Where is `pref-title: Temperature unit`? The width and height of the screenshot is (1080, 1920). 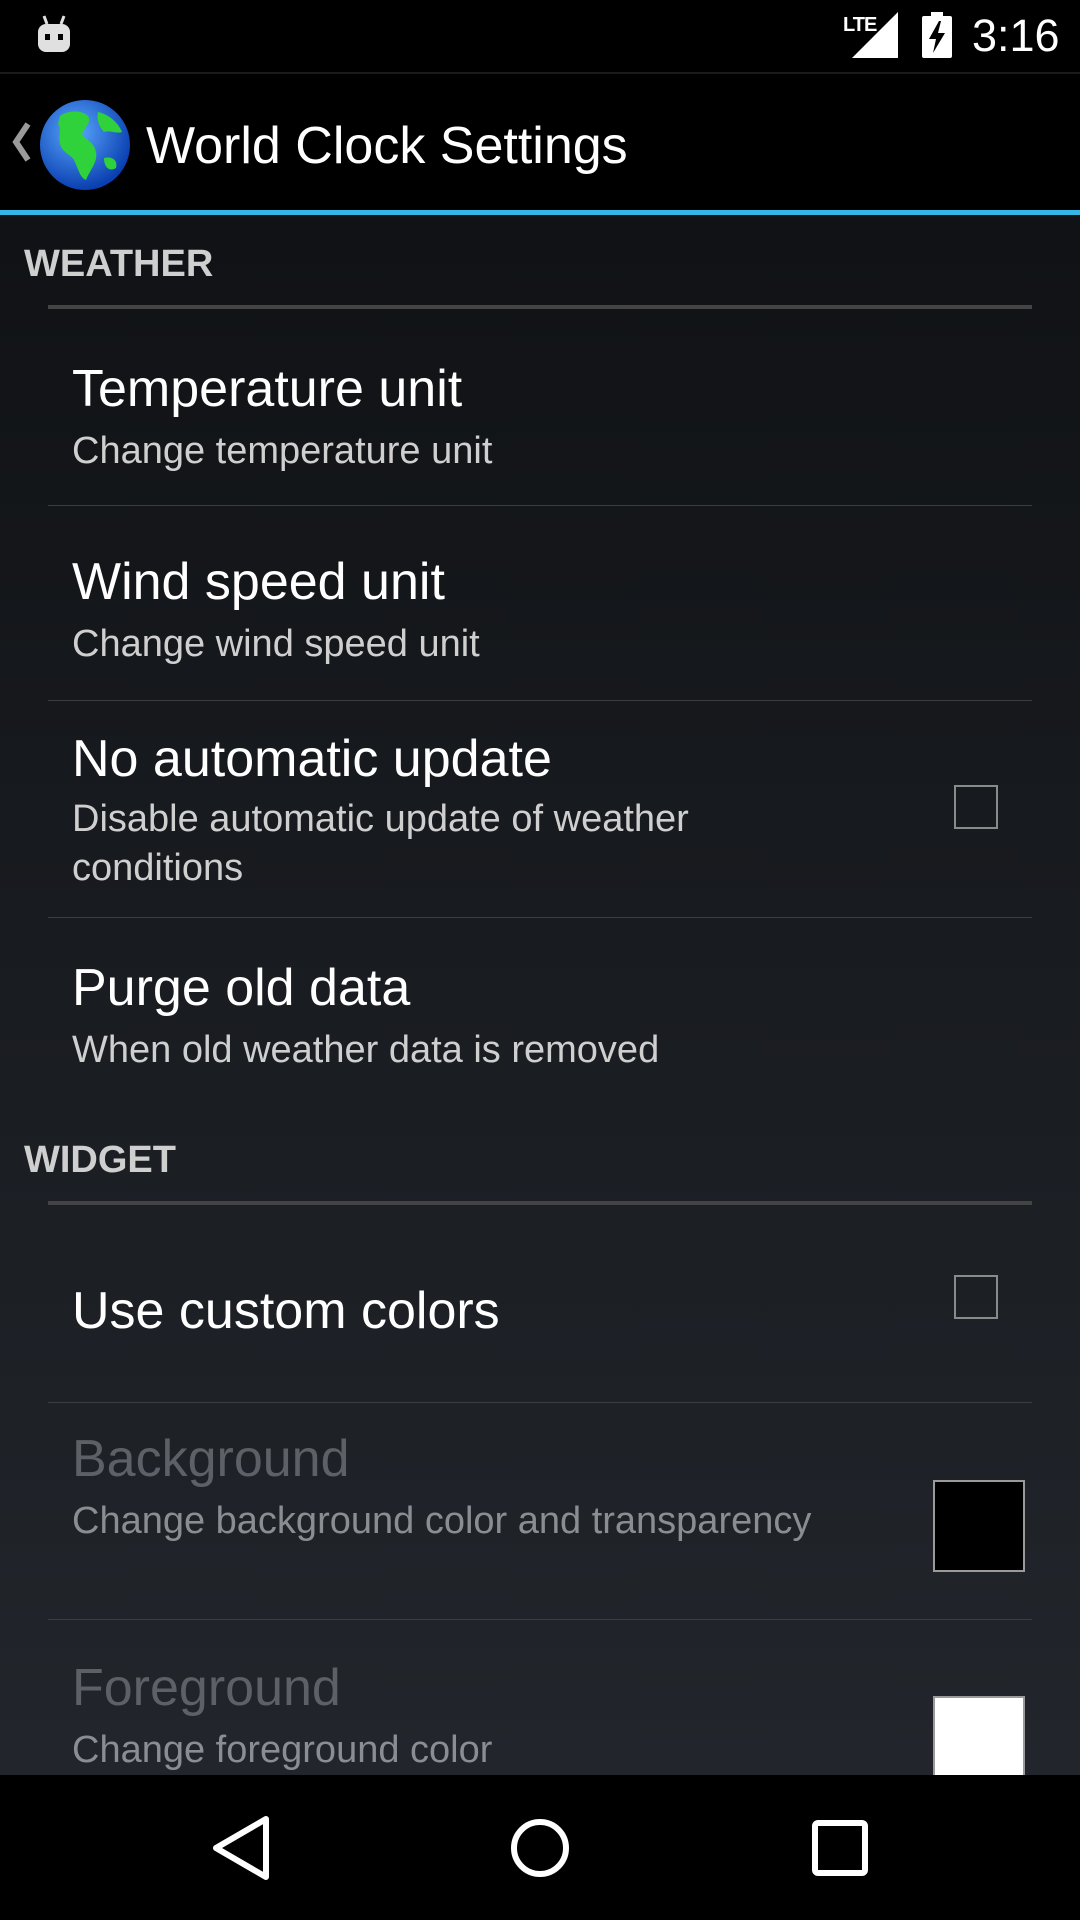
pref-title: Temperature unit is located at coordinates (267, 389).